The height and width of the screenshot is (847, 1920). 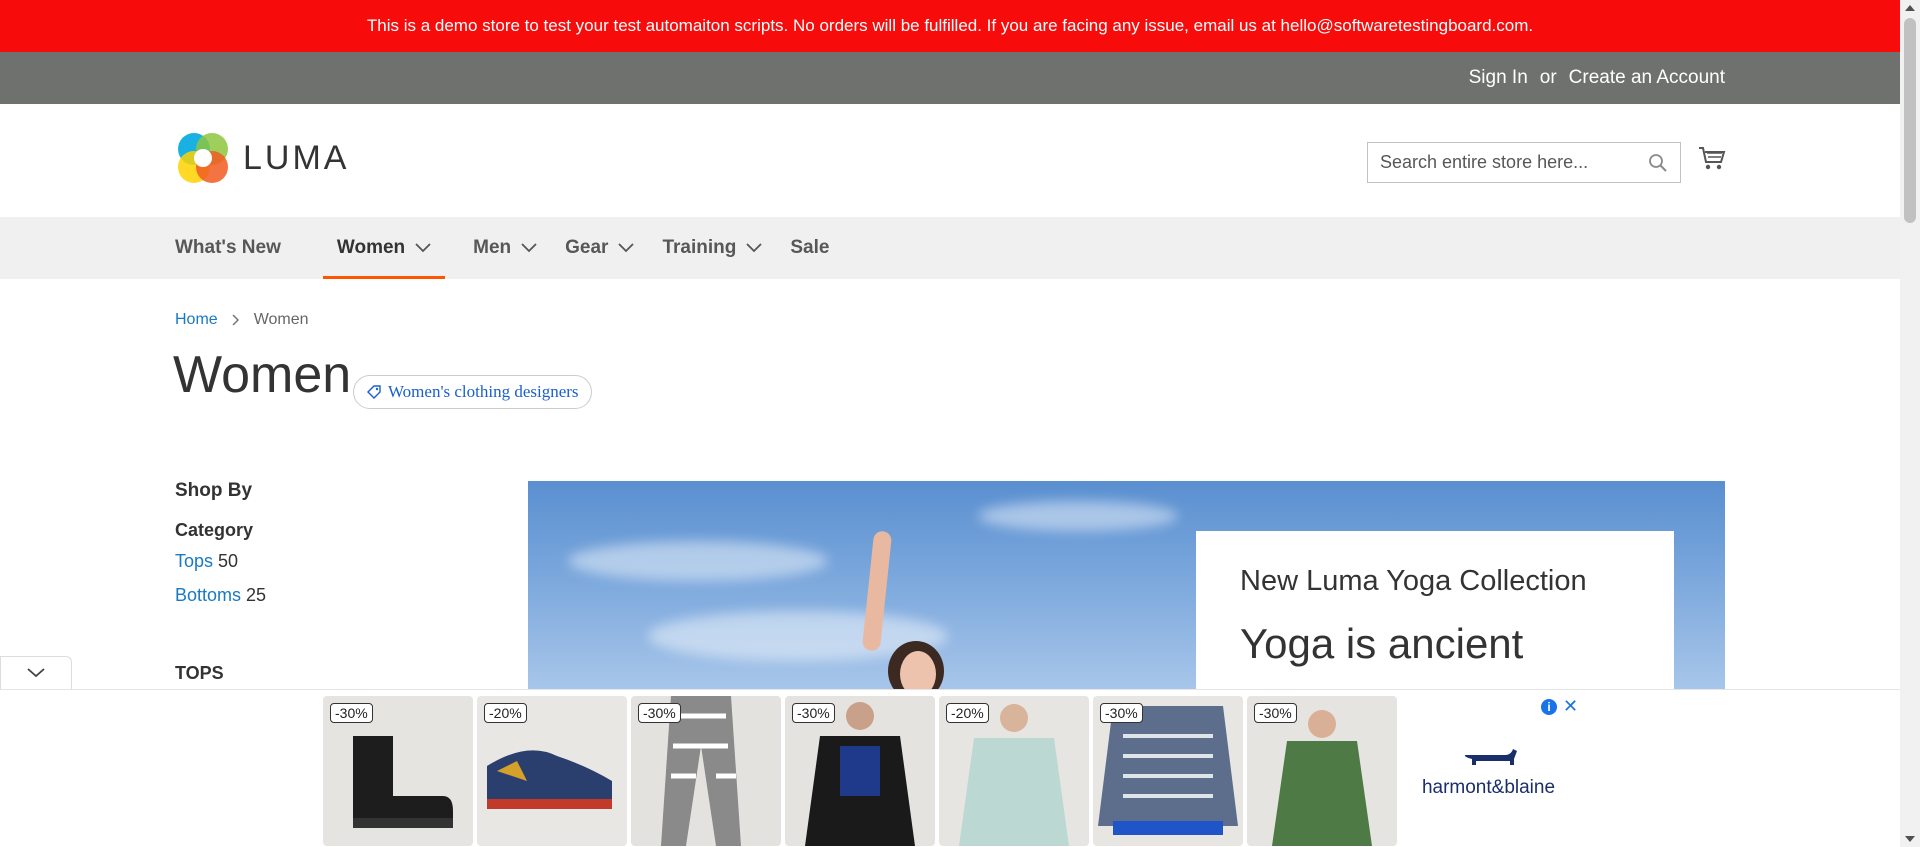 I want to click on sign-in-link: Sign In, so click(x=1498, y=78).